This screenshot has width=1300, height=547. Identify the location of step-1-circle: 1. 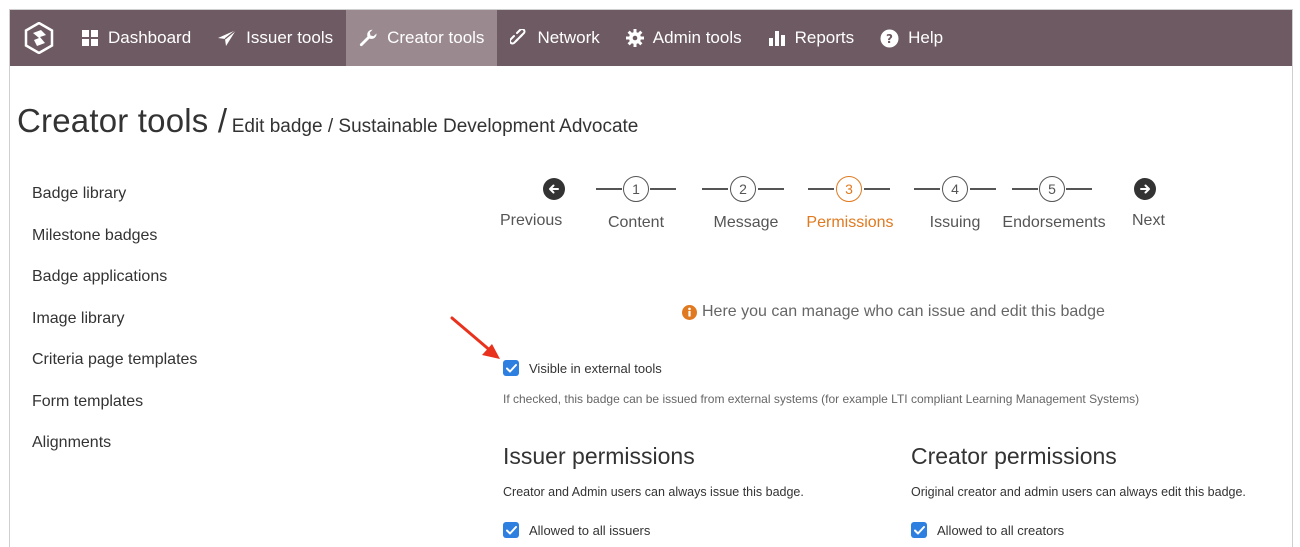
(636, 189).